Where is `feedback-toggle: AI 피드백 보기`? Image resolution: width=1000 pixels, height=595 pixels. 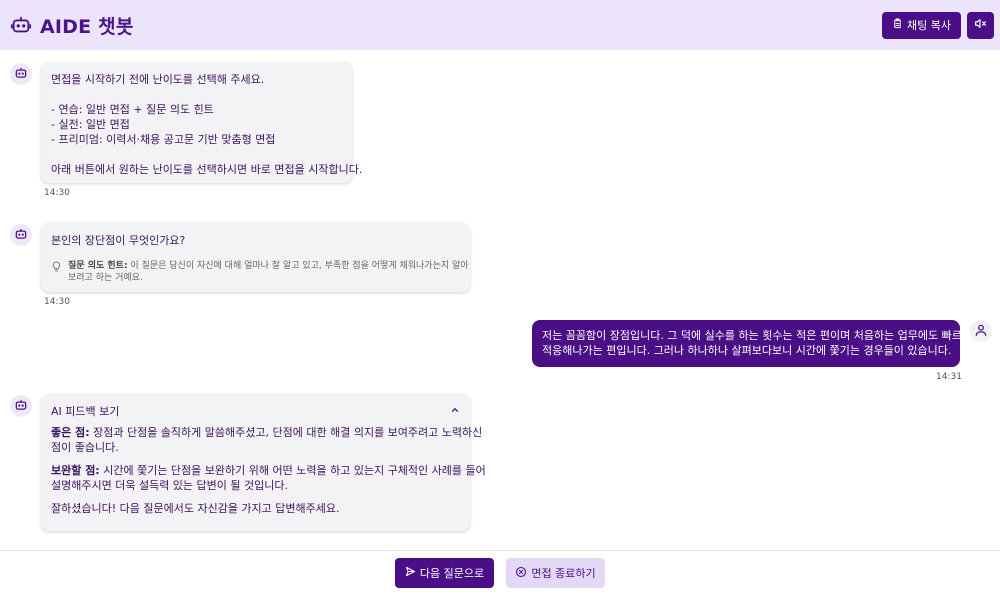 feedback-toggle: AI 피드백 보기 is located at coordinates (255, 411).